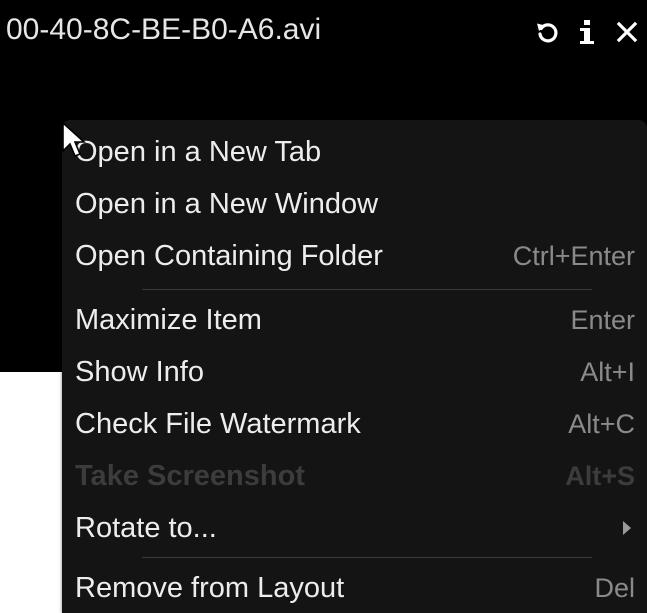 Image resolution: width=647 pixels, height=613 pixels. I want to click on menu-item-shortcut: Alt+S, so click(600, 476).